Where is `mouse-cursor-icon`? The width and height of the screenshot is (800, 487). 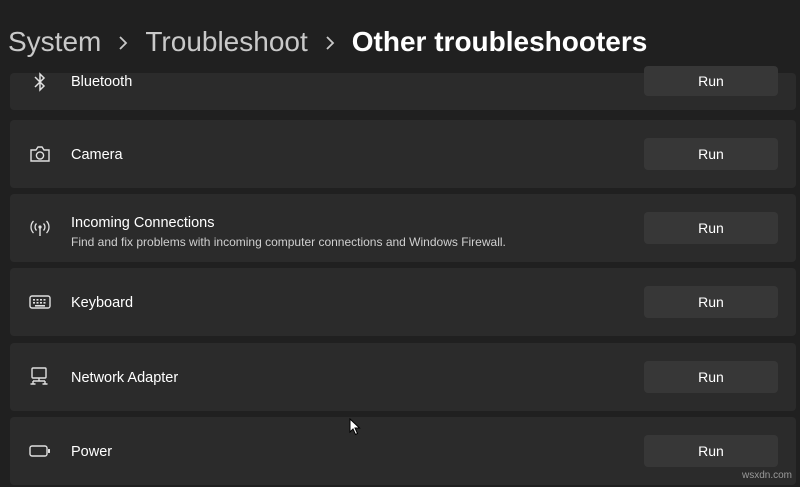
mouse-cursor-icon is located at coordinates (355, 429).